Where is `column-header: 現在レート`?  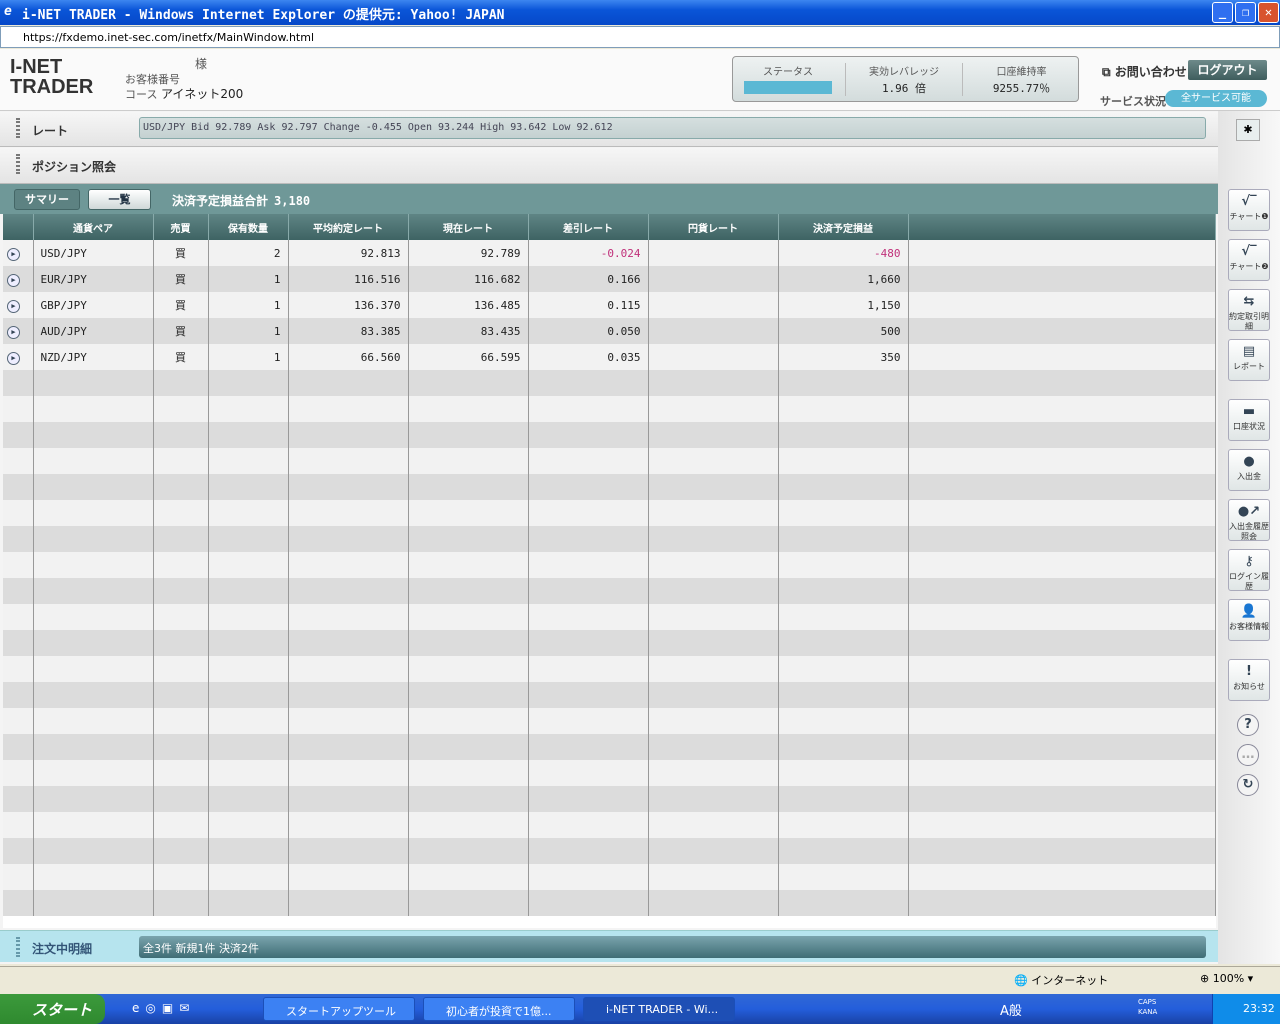
column-header: 現在レート is located at coordinates (468, 227).